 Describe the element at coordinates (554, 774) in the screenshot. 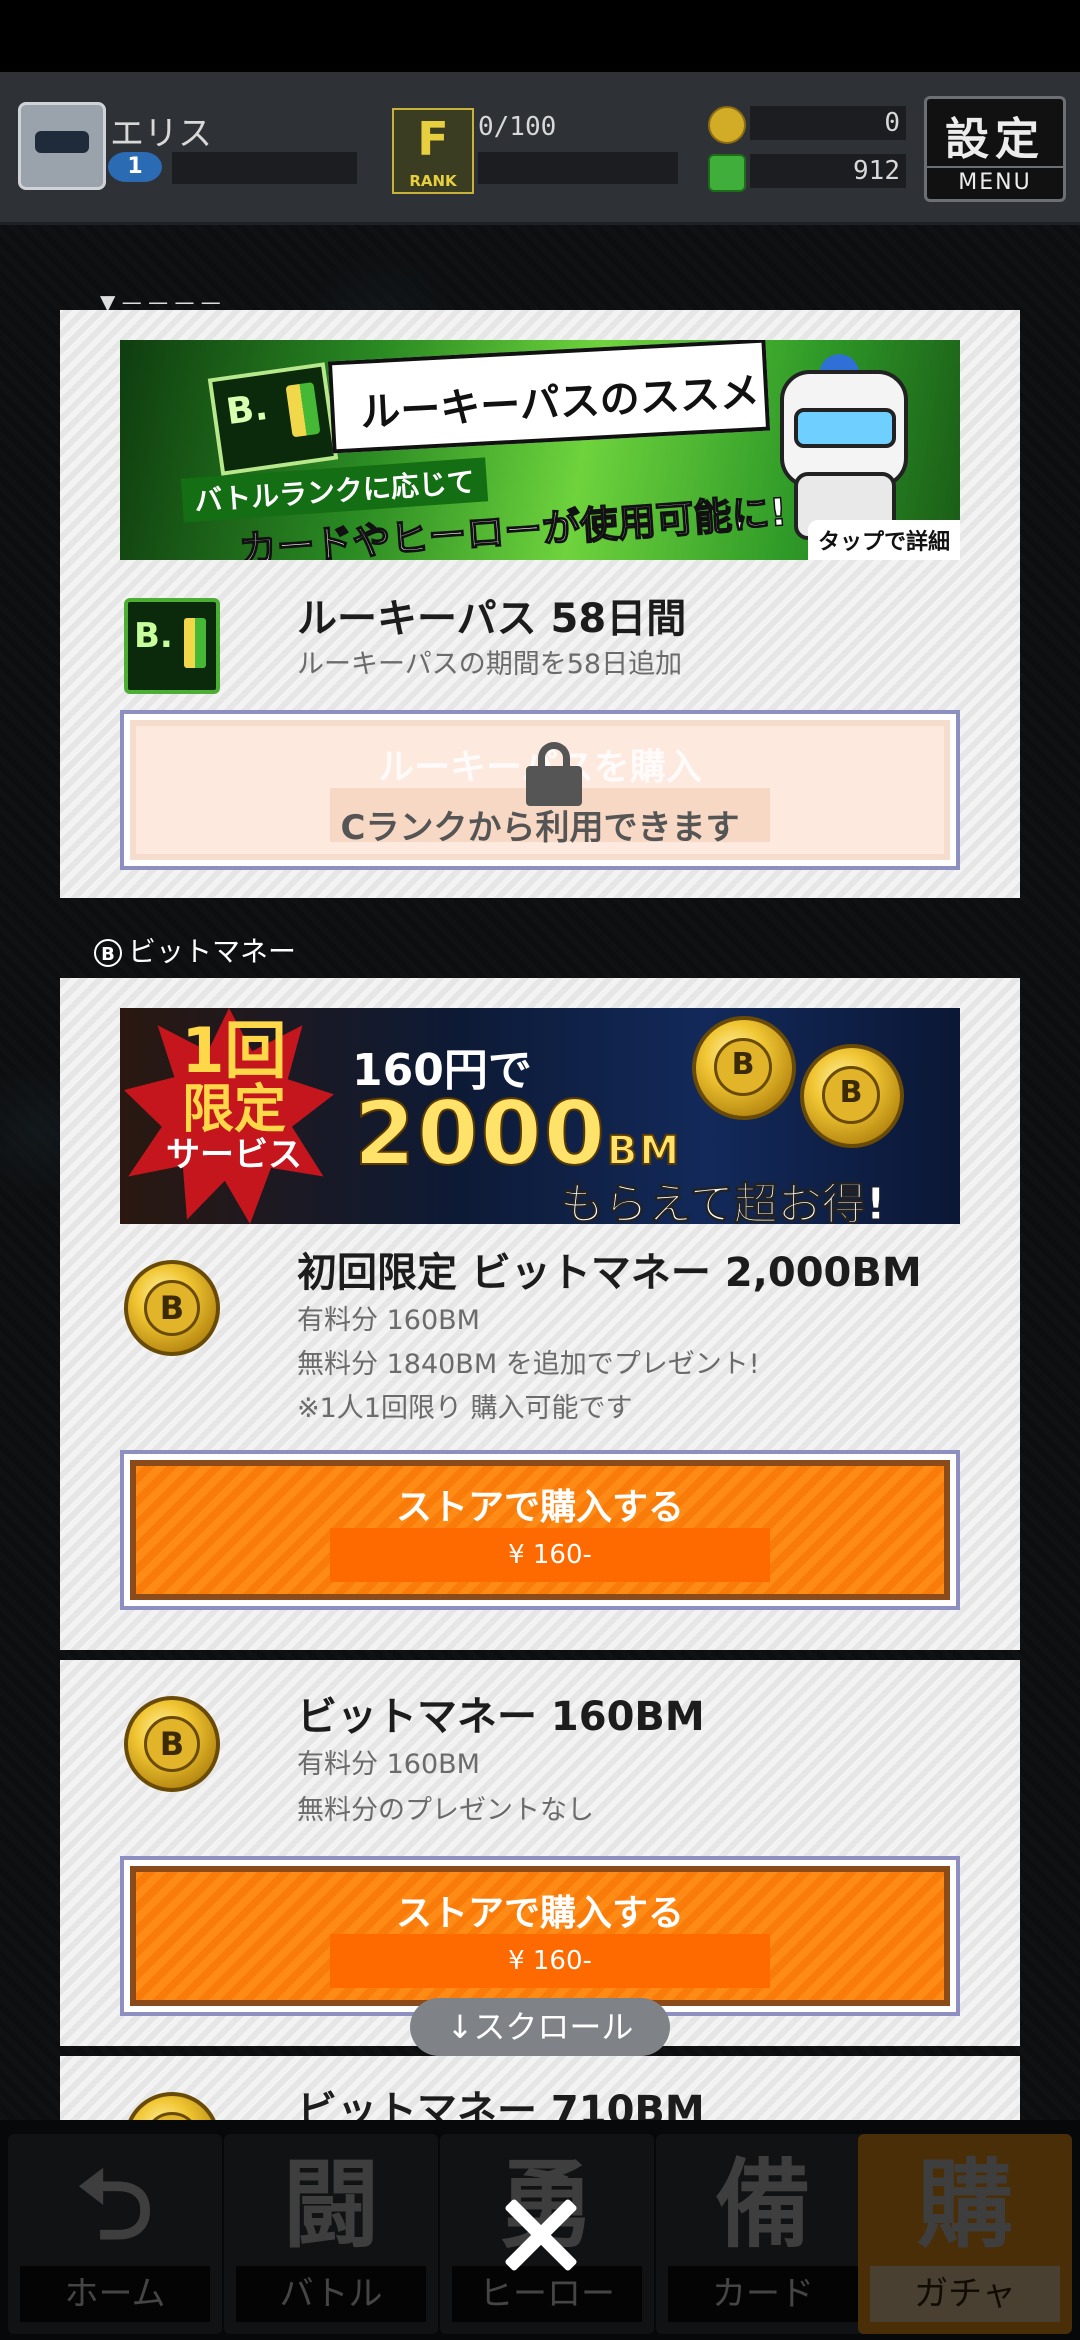

I see `lock-icon` at that location.